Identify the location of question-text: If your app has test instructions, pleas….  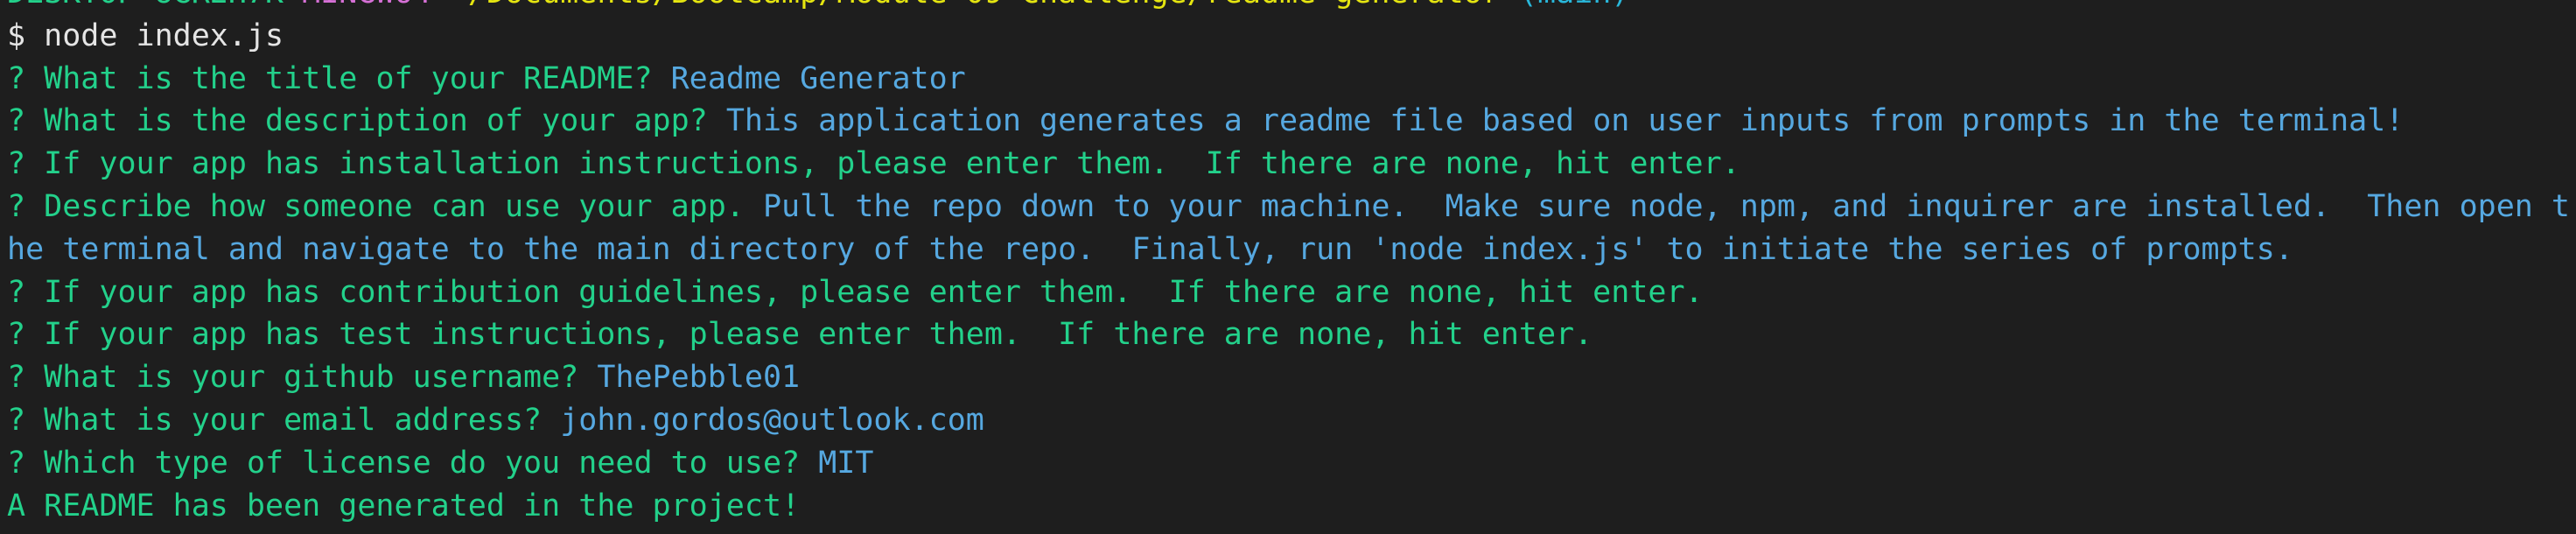
(818, 335).